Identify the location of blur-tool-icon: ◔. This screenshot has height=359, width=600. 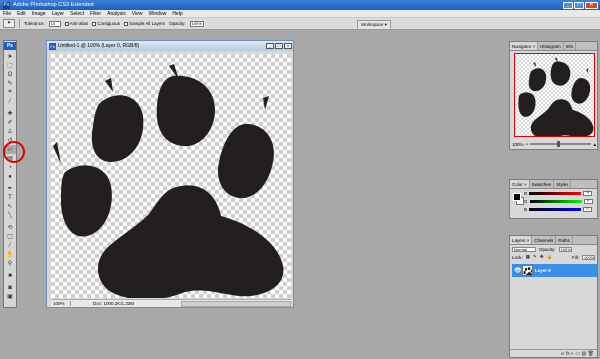
(10, 167).